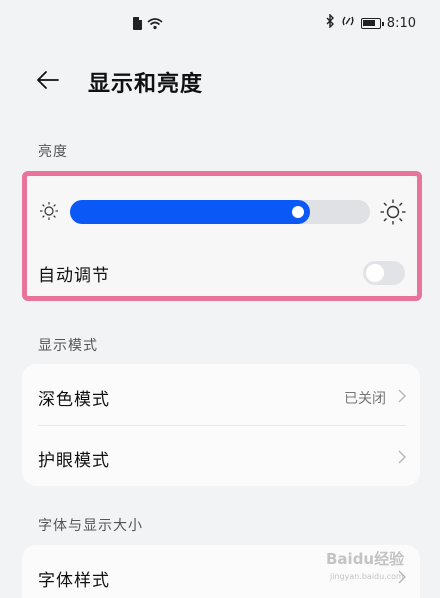 This screenshot has width=440, height=598. Describe the element at coordinates (375, 273) in the screenshot. I see `toggle-knob` at that location.